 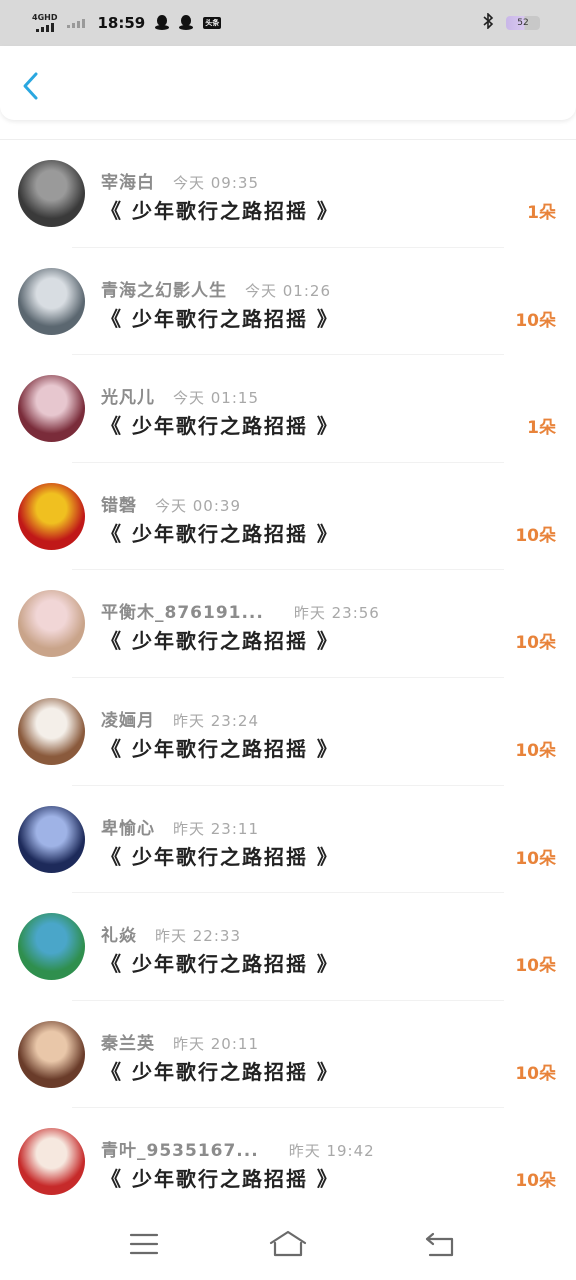 What do you see at coordinates (198, 936) in the screenshot?
I see `timestamp: 昨天 22:33` at bounding box center [198, 936].